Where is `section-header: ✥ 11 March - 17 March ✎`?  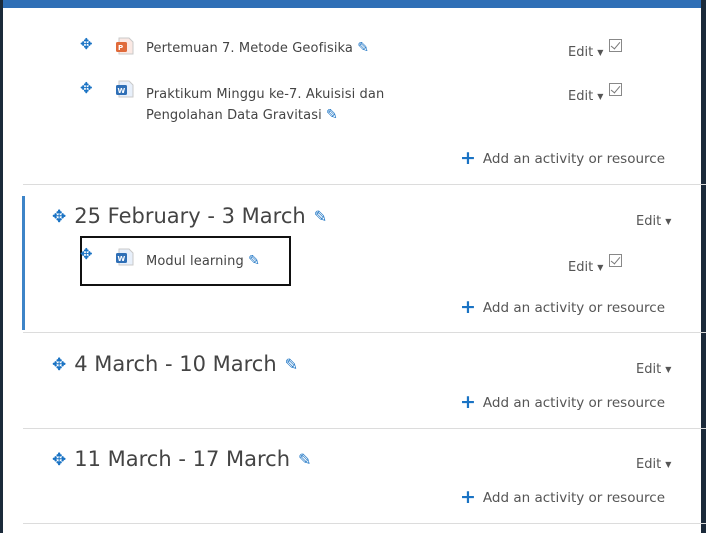 section-header: ✥ 11 March - 17 March ✎ is located at coordinates (181, 459).